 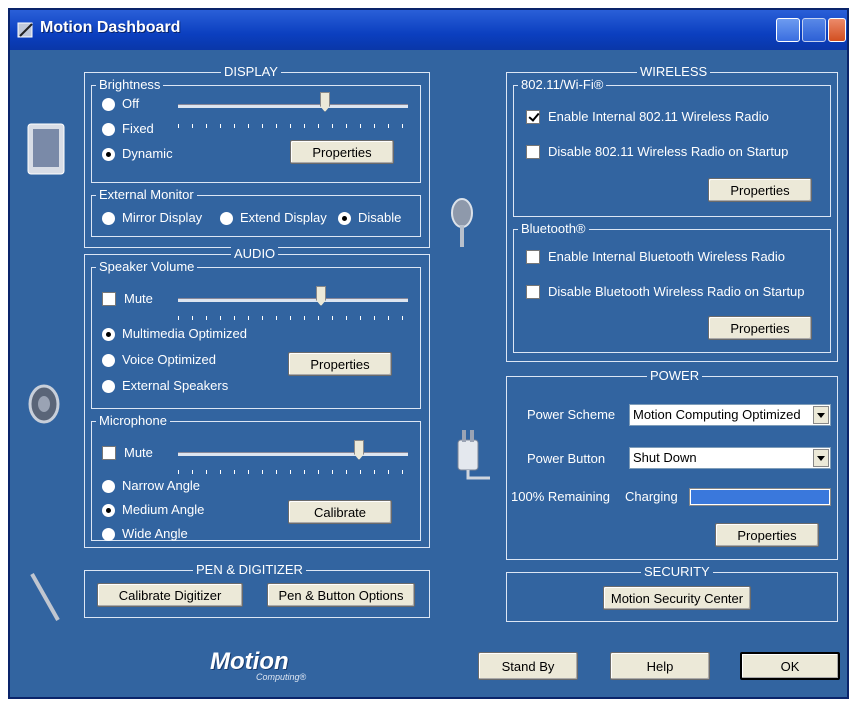 What do you see at coordinates (566, 458) in the screenshot?
I see `power-button-label: Power Button` at bounding box center [566, 458].